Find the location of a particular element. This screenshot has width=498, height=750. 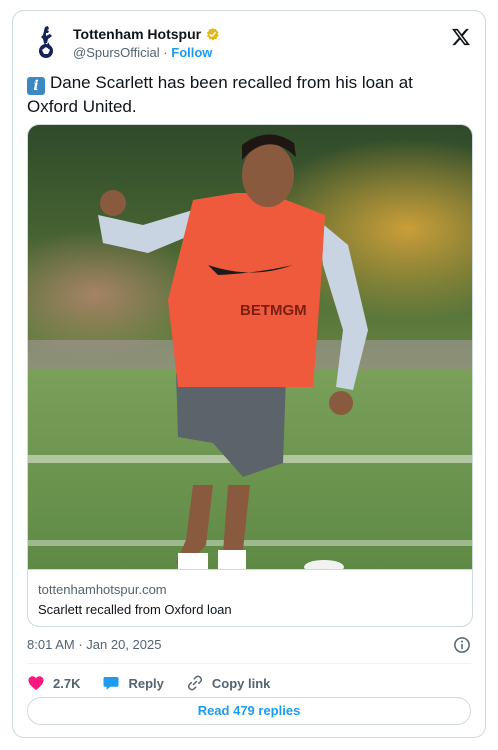

avatar is located at coordinates (47, 43).